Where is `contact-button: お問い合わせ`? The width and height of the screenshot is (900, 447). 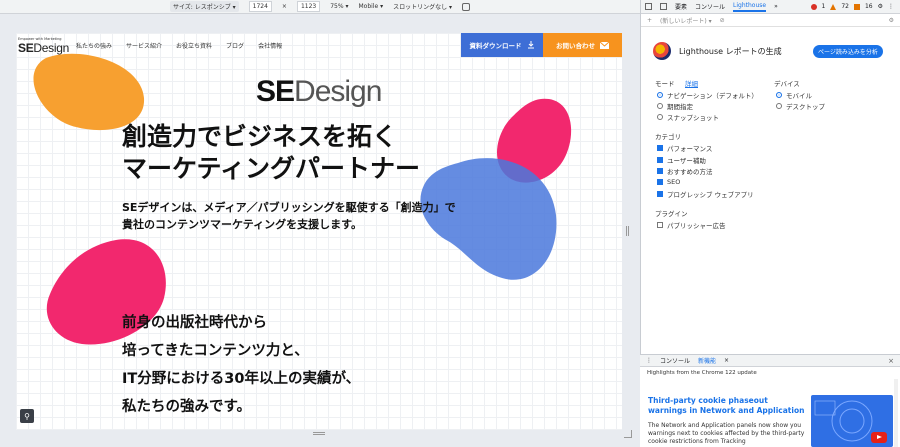 contact-button: お問い合わせ is located at coordinates (582, 45).